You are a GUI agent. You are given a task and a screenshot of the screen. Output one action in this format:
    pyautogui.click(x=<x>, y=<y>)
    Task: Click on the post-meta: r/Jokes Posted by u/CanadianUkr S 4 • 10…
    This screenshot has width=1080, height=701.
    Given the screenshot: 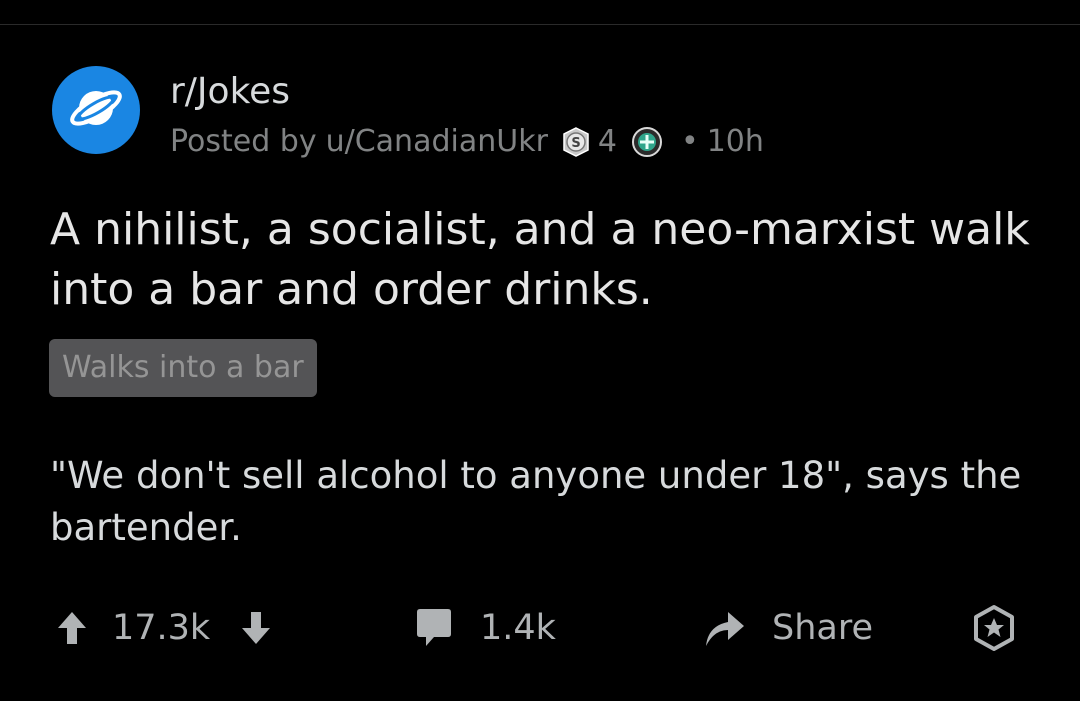 What is the action you would take?
    pyautogui.click(x=467, y=115)
    